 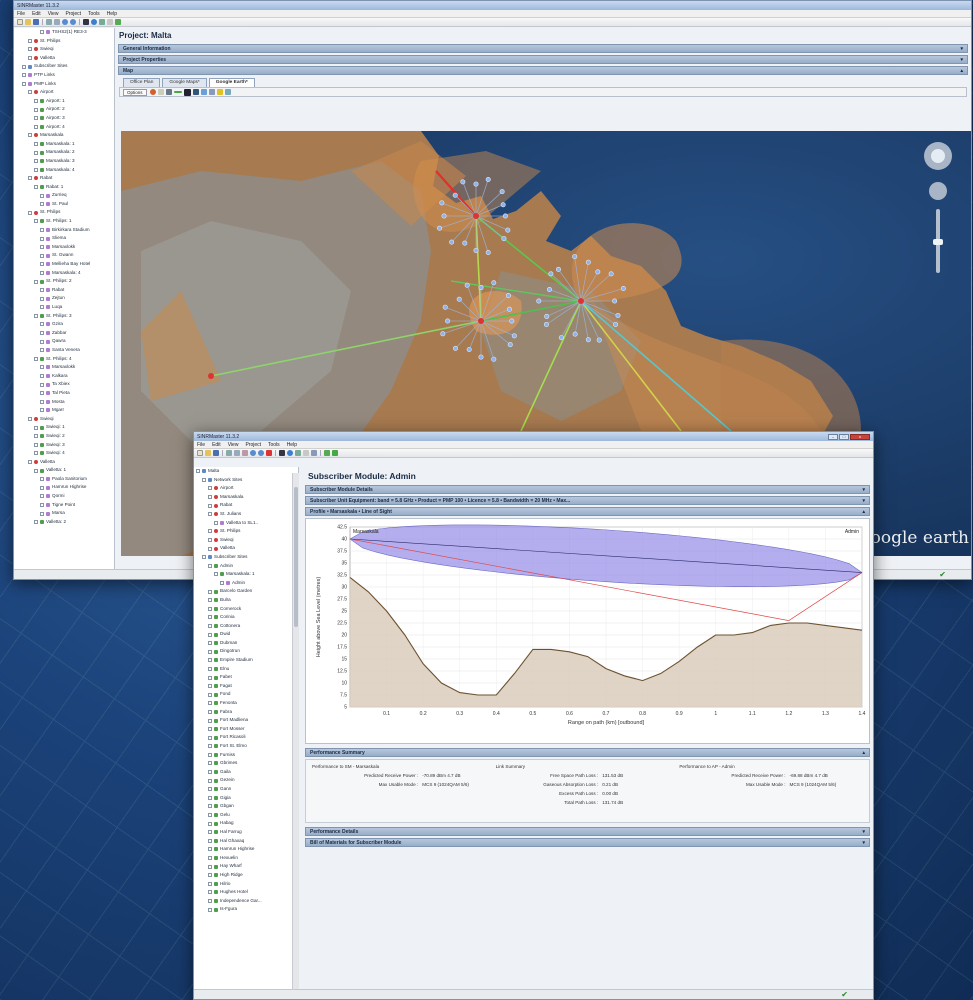 I want to click on tree-item: Marsaskala: 3, so click(x=64, y=161).